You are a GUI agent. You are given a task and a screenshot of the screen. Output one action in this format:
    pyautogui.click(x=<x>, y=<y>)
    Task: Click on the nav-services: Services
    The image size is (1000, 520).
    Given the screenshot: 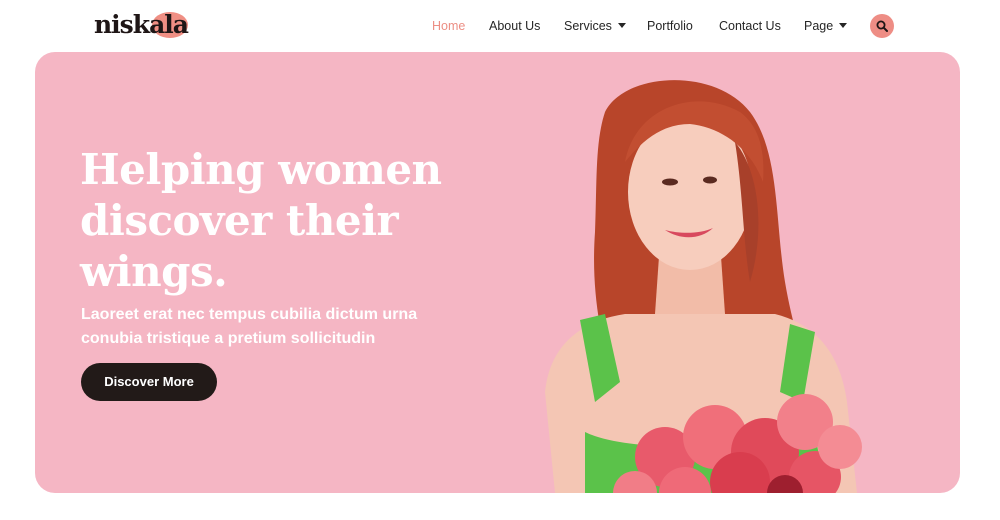 What is the action you would take?
    pyautogui.click(x=595, y=26)
    